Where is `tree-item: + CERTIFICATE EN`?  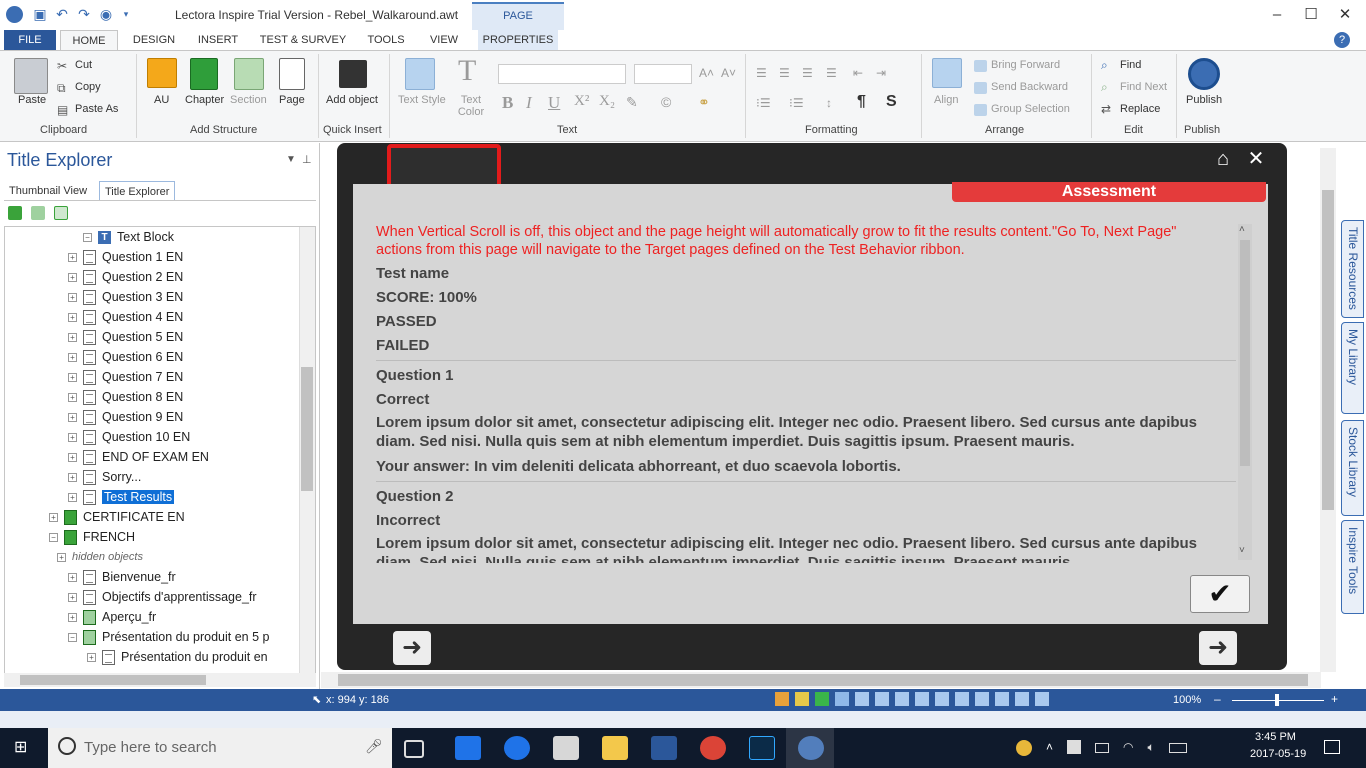
tree-item: + CERTIFICATE EN is located at coordinates (117, 517).